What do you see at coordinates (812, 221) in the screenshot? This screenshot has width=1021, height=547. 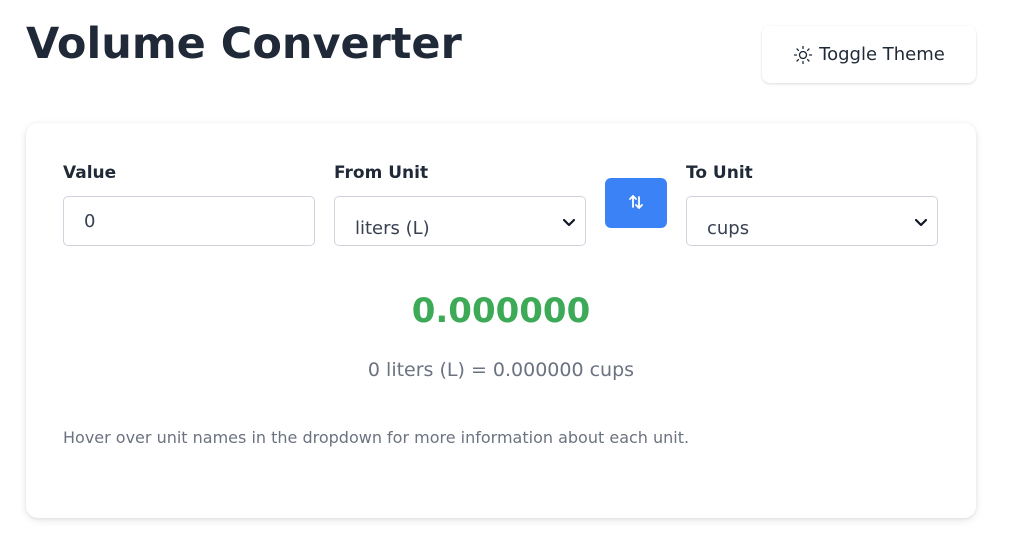 I see `to-unit-select: cups` at bounding box center [812, 221].